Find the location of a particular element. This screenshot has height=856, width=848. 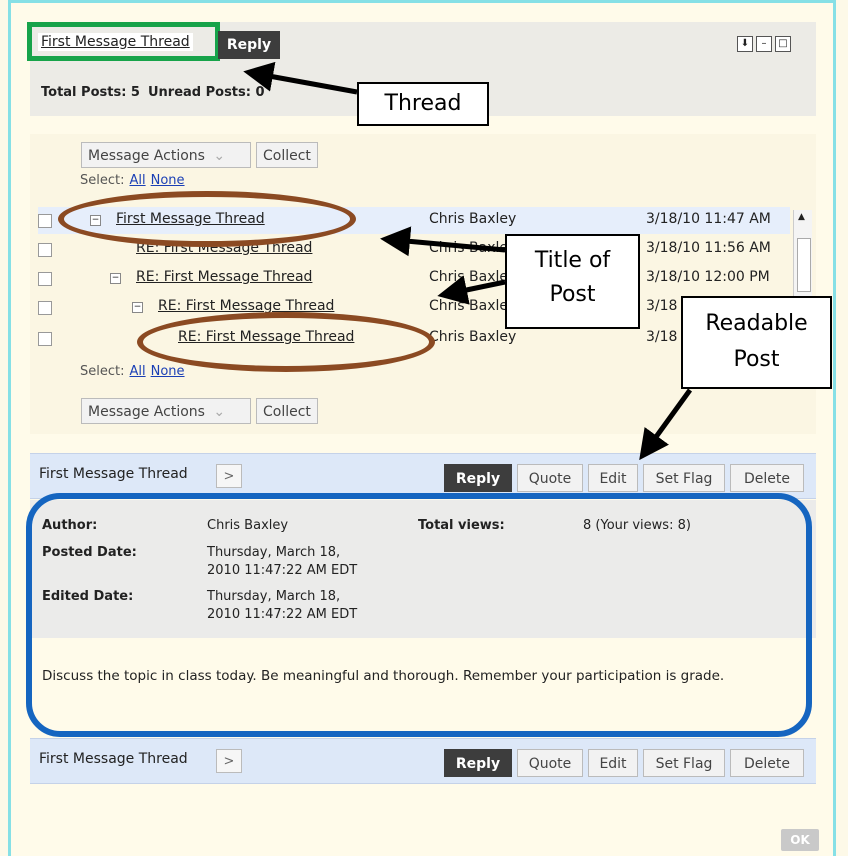

title-of-post-line2: Post is located at coordinates (572, 294).